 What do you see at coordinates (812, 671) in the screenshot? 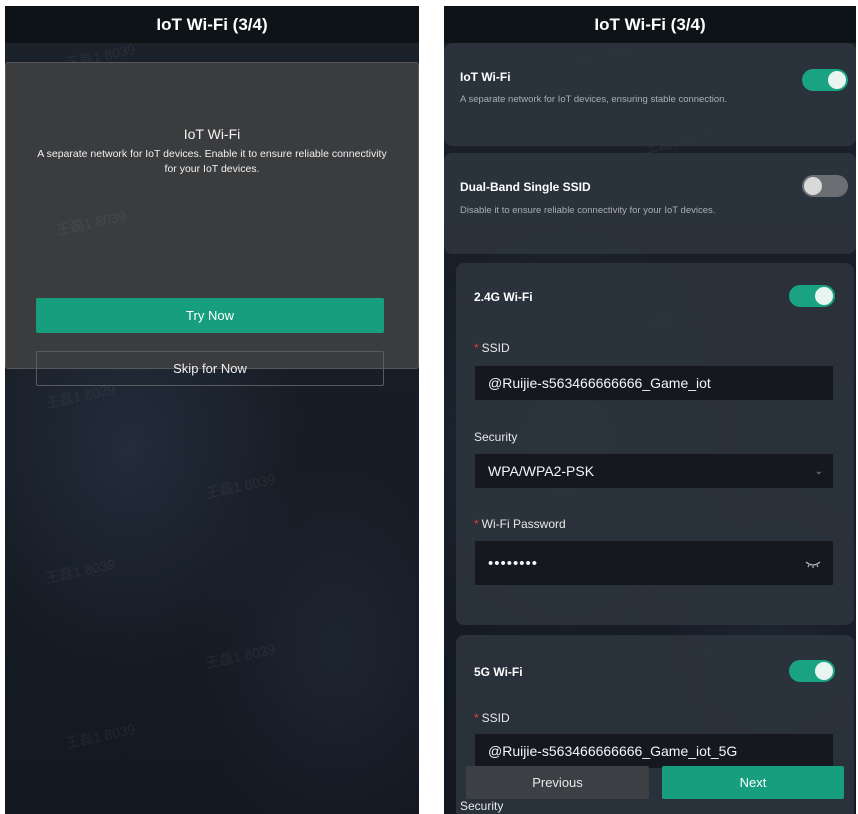
I see `wifi-5g-toggle` at bounding box center [812, 671].